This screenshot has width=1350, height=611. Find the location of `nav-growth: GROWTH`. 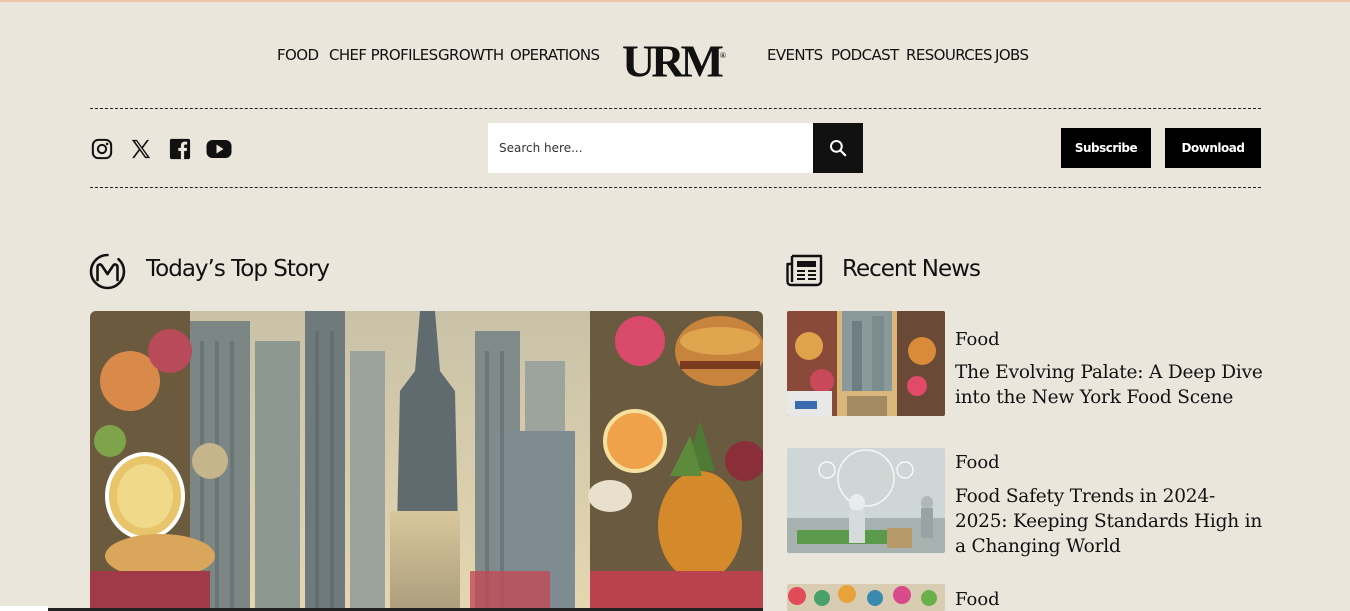

nav-growth: GROWTH is located at coordinates (471, 55).